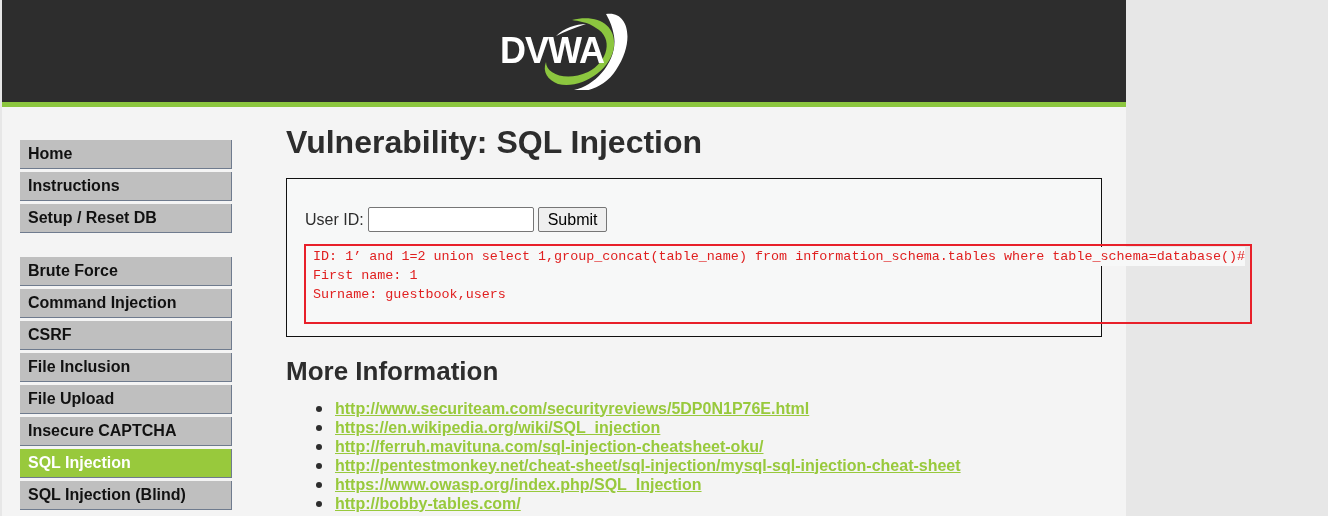  I want to click on page-title: Vulnerability: SQL Injection, so click(494, 142).